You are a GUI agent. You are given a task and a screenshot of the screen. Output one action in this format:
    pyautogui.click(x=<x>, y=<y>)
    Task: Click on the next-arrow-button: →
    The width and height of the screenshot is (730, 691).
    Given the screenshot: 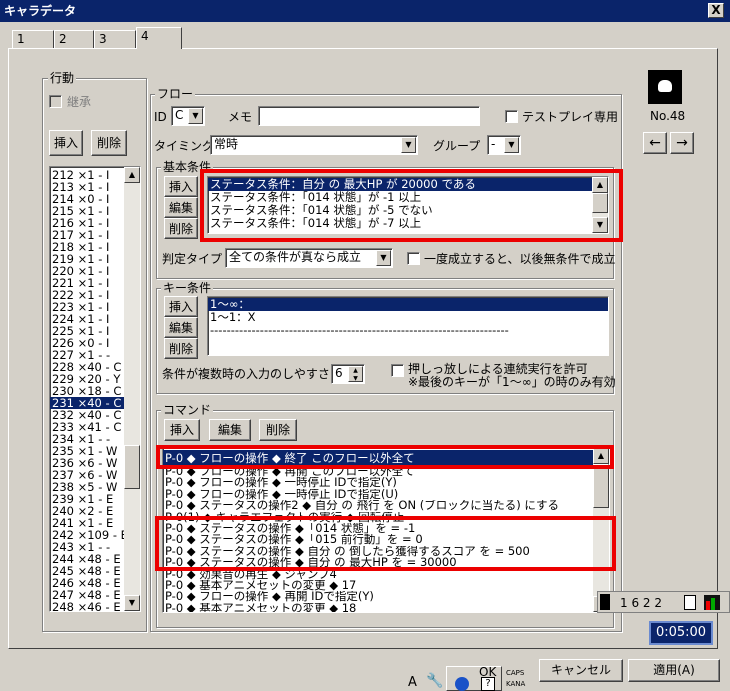 What is the action you would take?
    pyautogui.click(x=682, y=143)
    